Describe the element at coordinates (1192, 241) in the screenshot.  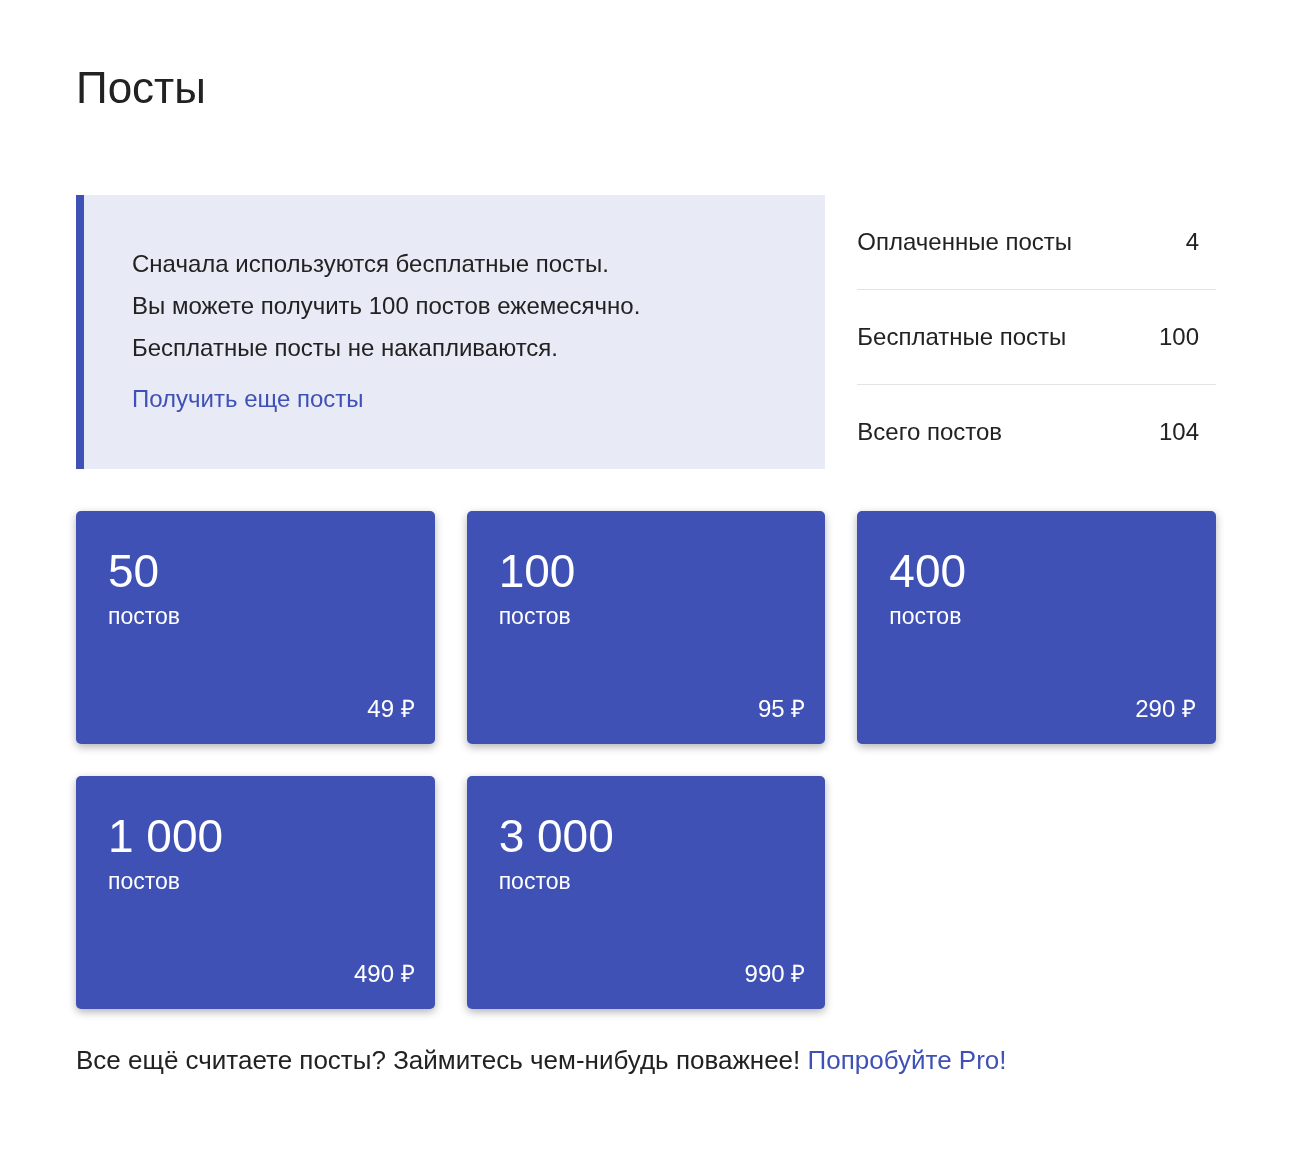
I see `stat-value: 4` at that location.